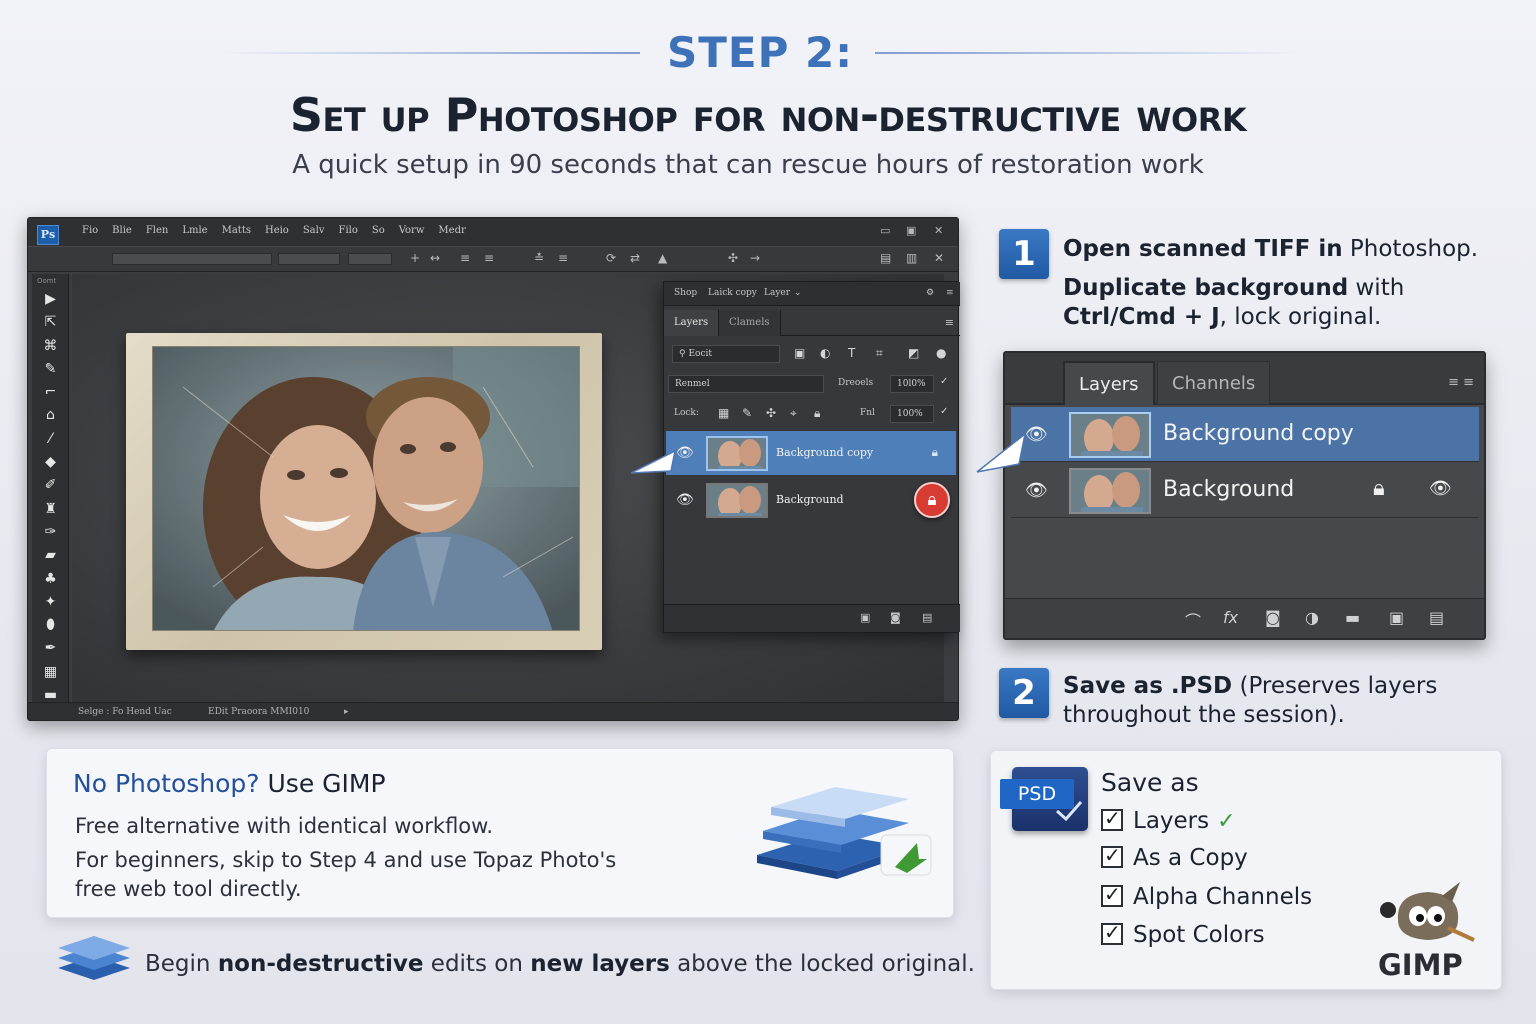 Image resolution: width=1536 pixels, height=1024 pixels. I want to click on eyedropper-tool-icon: ⁄, so click(50, 439).